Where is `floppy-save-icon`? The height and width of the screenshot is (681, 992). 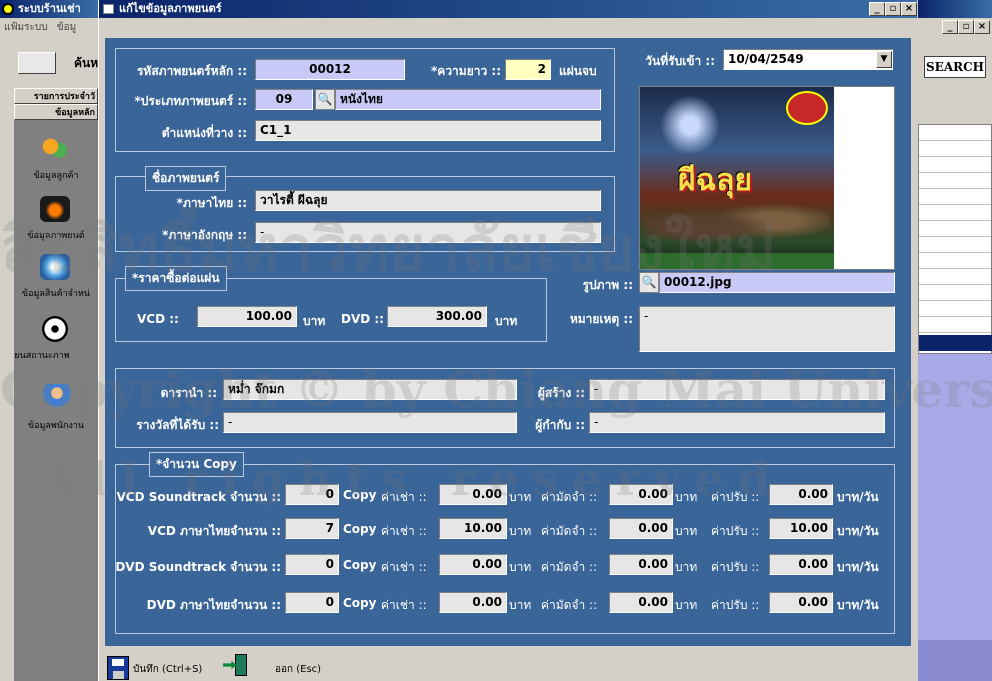 floppy-save-icon is located at coordinates (118, 668).